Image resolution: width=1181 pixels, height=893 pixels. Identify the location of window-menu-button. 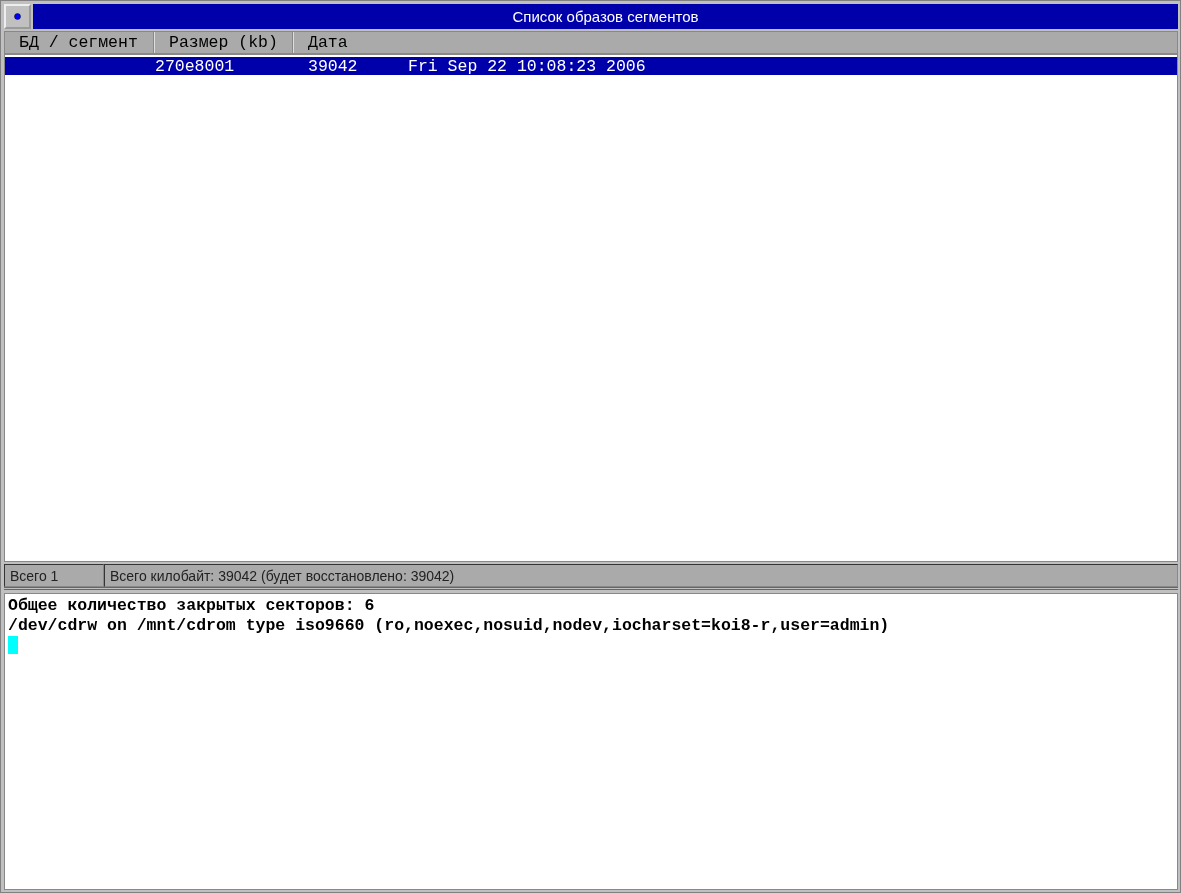
(17, 16).